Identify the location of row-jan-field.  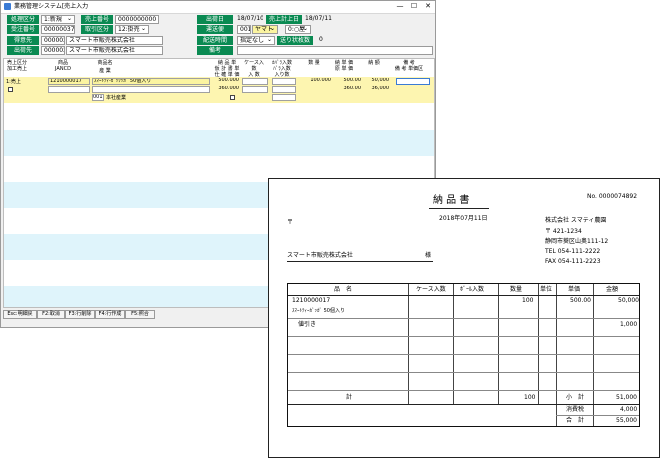
(69, 89).